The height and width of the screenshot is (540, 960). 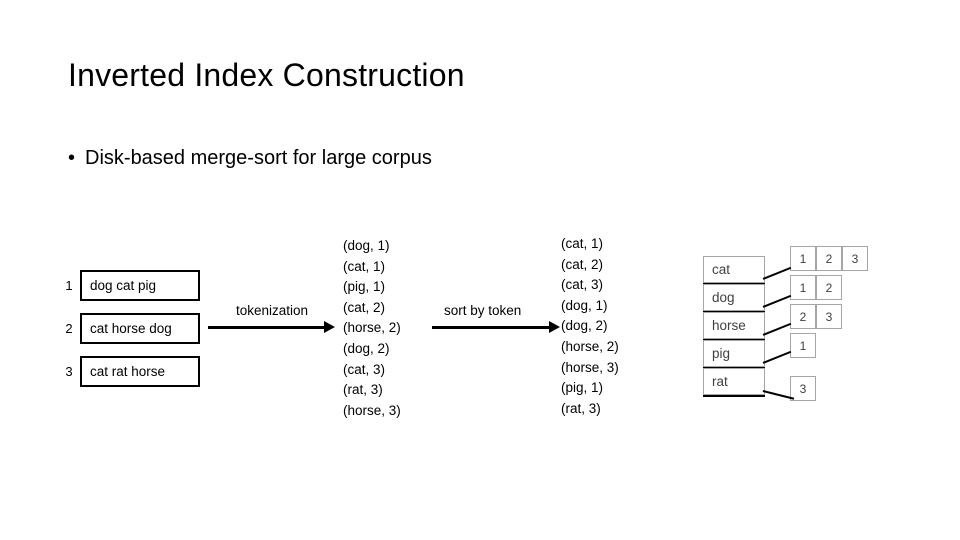 What do you see at coordinates (483, 310) in the screenshot?
I see `sort-by-token-label: sort by token` at bounding box center [483, 310].